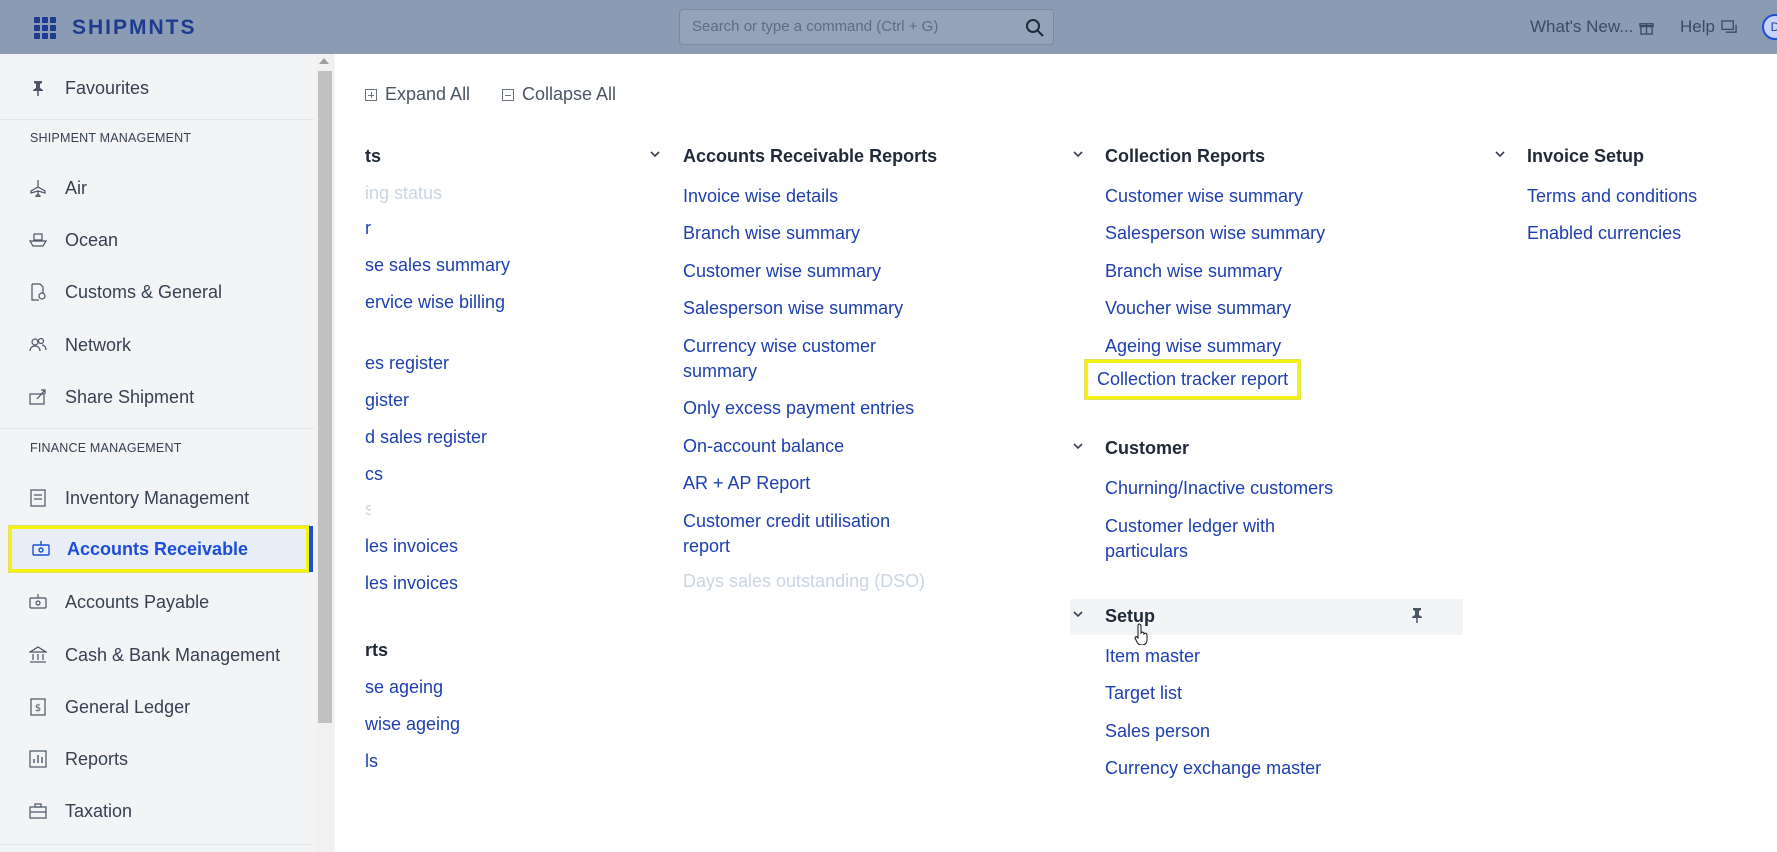  What do you see at coordinates (1585, 156) in the screenshot?
I see `section-title-invoice-setup: Invoice Setup` at bounding box center [1585, 156].